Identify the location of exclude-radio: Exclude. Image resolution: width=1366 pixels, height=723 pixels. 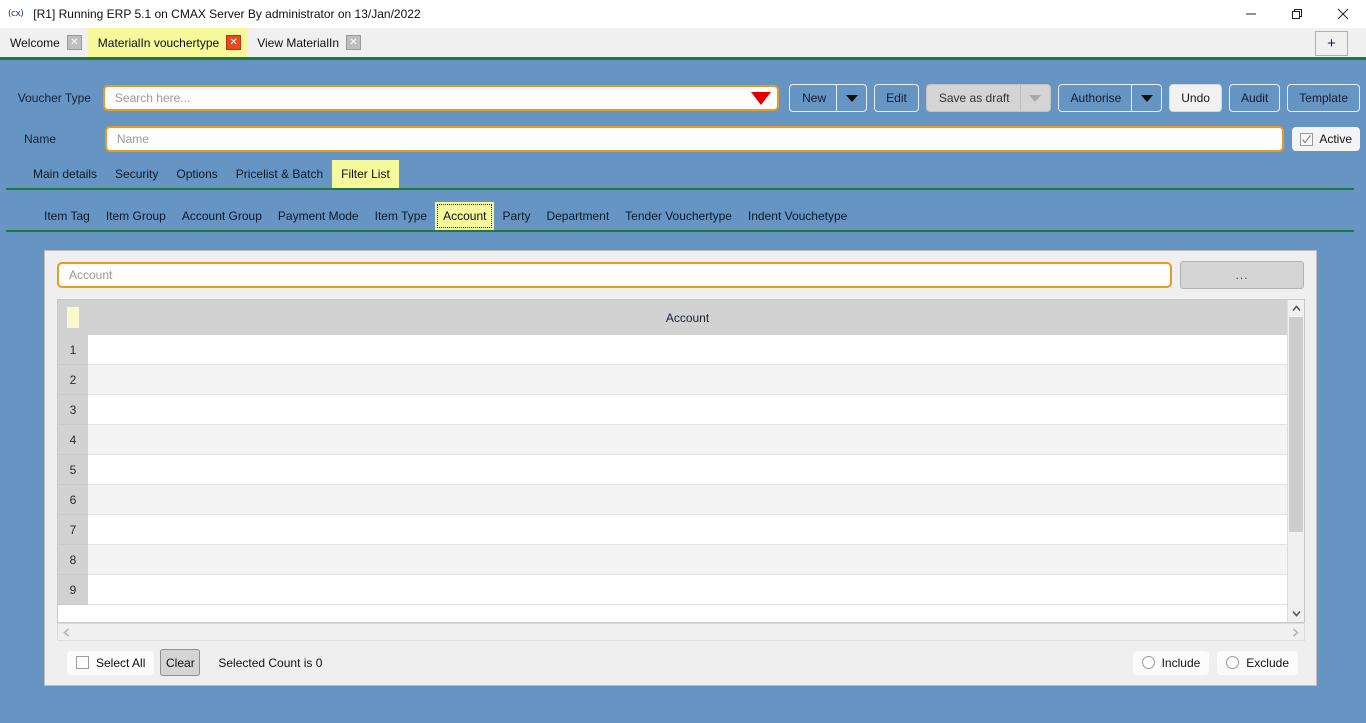
(1257, 662).